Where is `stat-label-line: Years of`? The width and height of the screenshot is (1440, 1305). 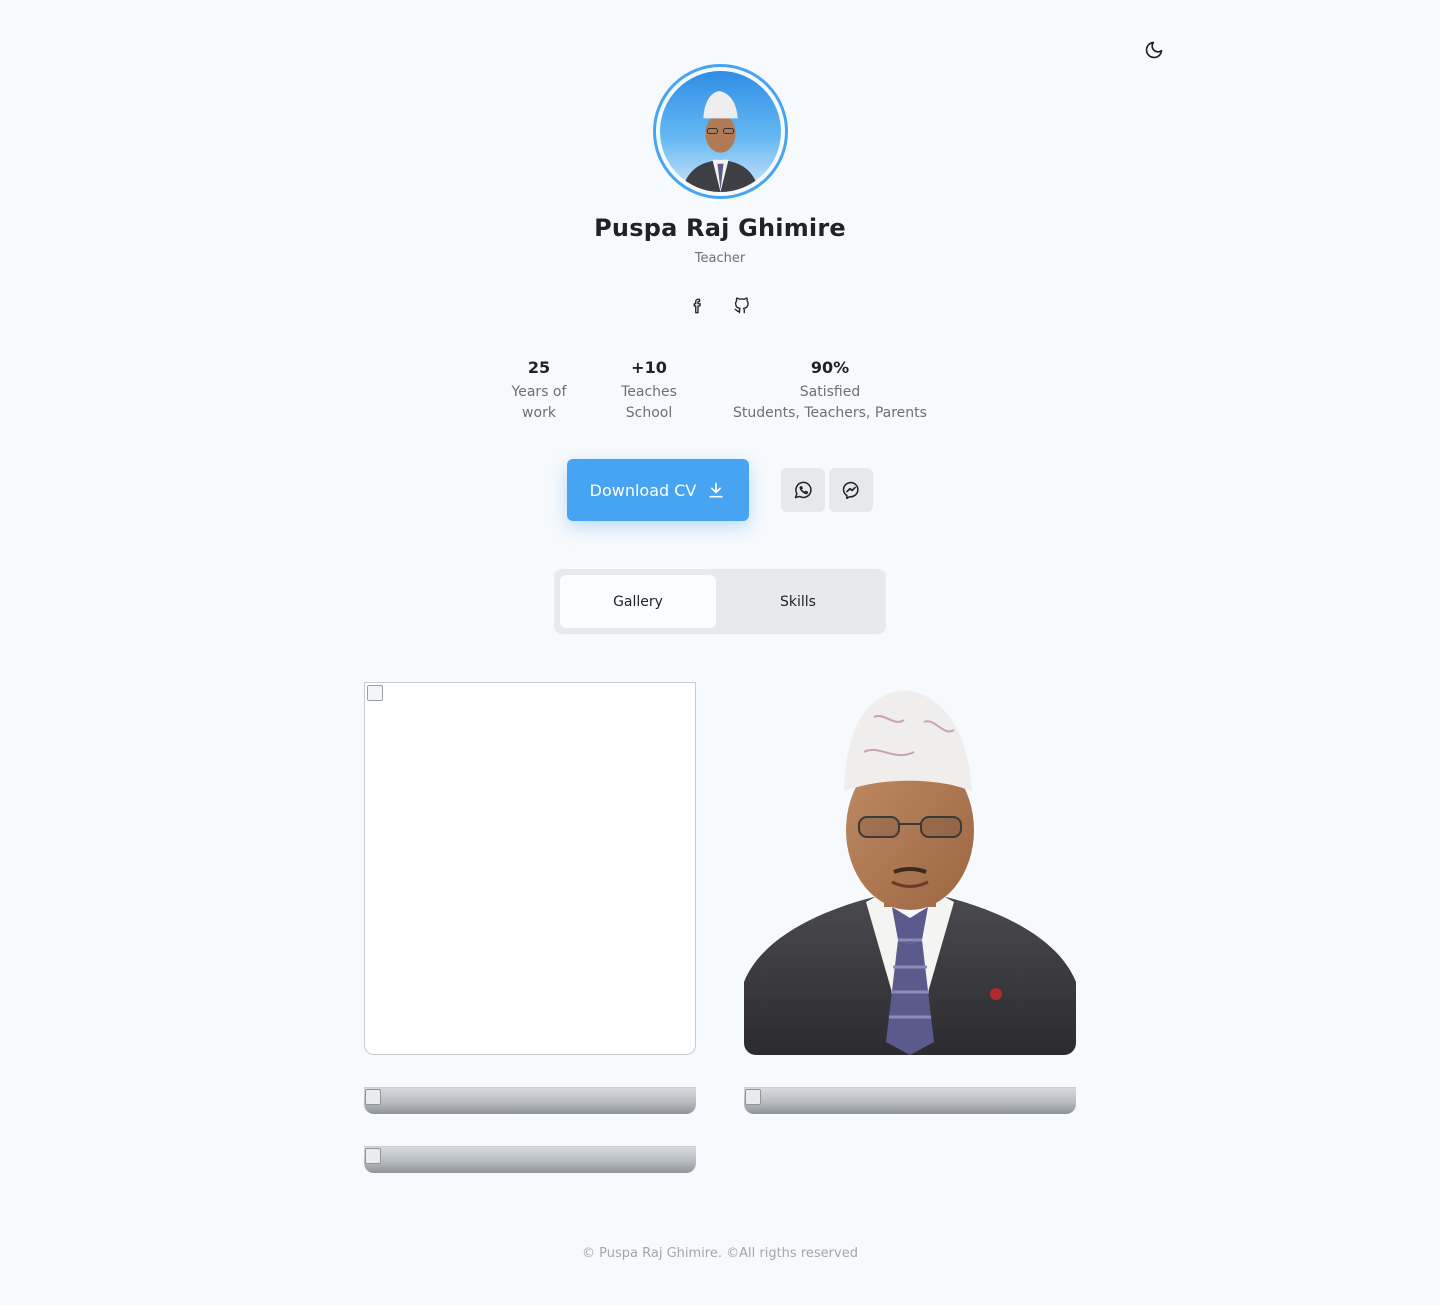
stat-label-line: Years of is located at coordinates (539, 392).